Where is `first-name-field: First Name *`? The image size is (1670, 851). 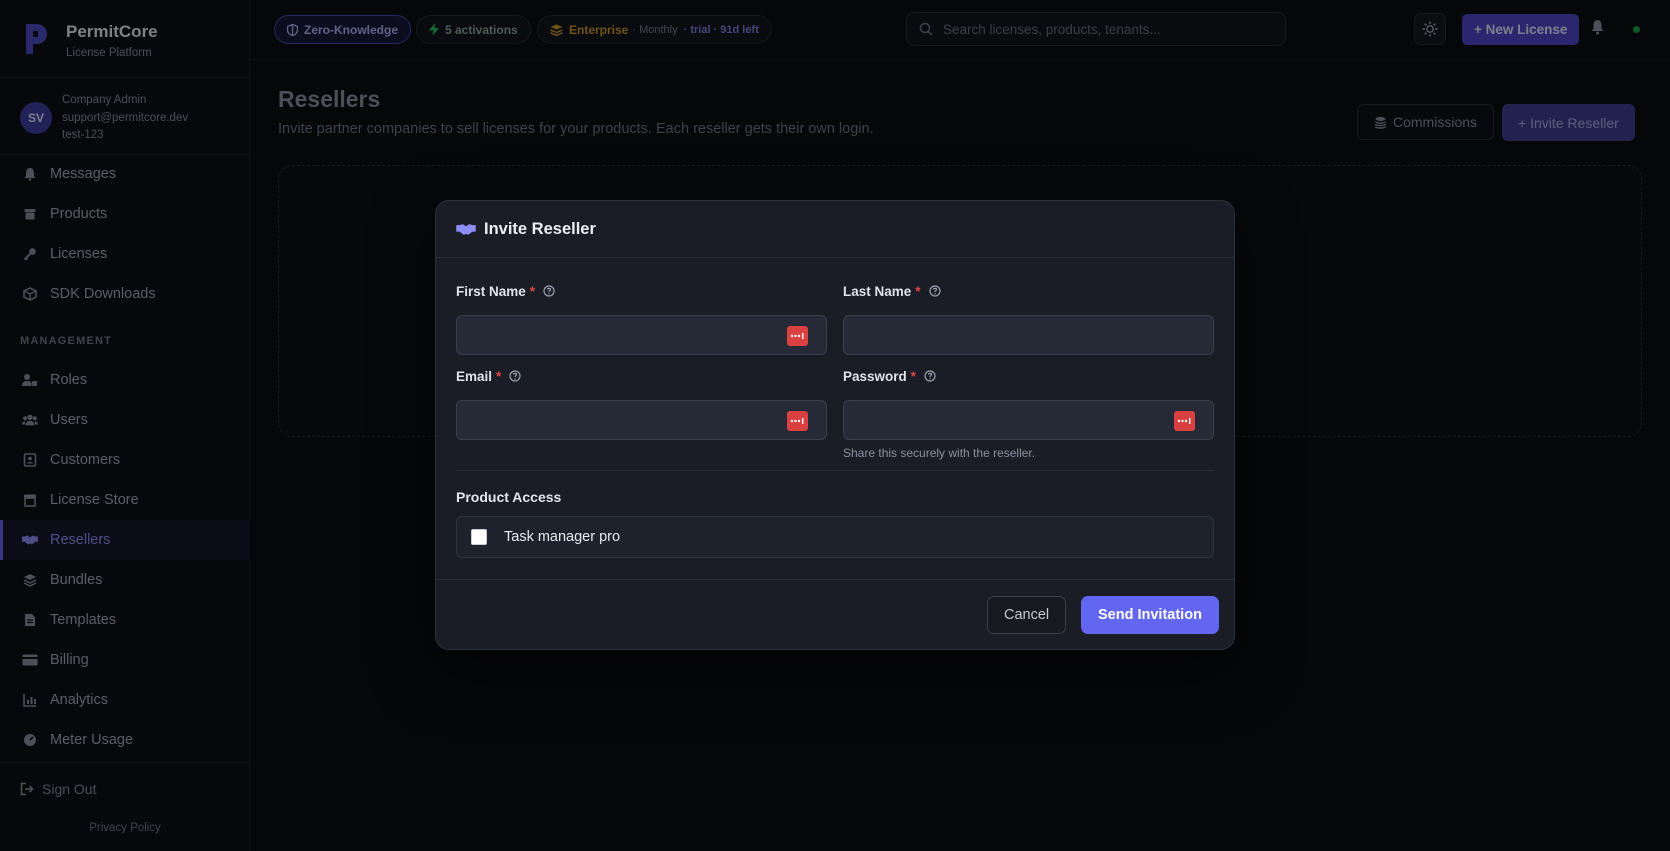 first-name-field: First Name * is located at coordinates (641, 318).